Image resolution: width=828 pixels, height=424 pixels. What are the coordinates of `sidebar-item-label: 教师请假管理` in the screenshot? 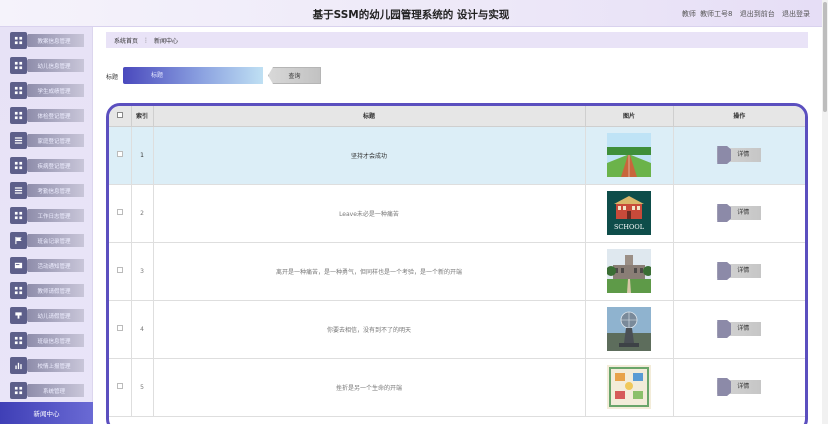 It's located at (54, 290).